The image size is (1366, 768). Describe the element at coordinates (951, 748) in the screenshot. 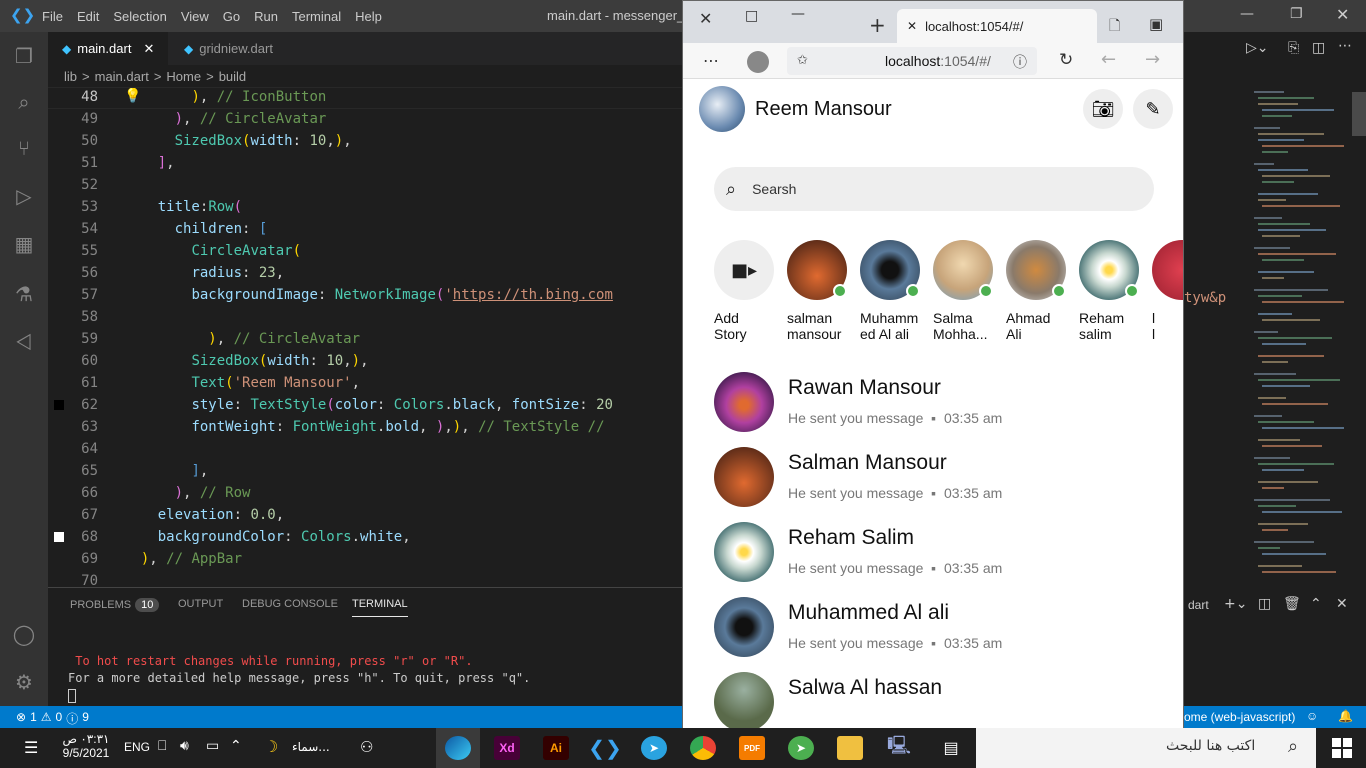

I see `task-view-icon: ▤` at that location.